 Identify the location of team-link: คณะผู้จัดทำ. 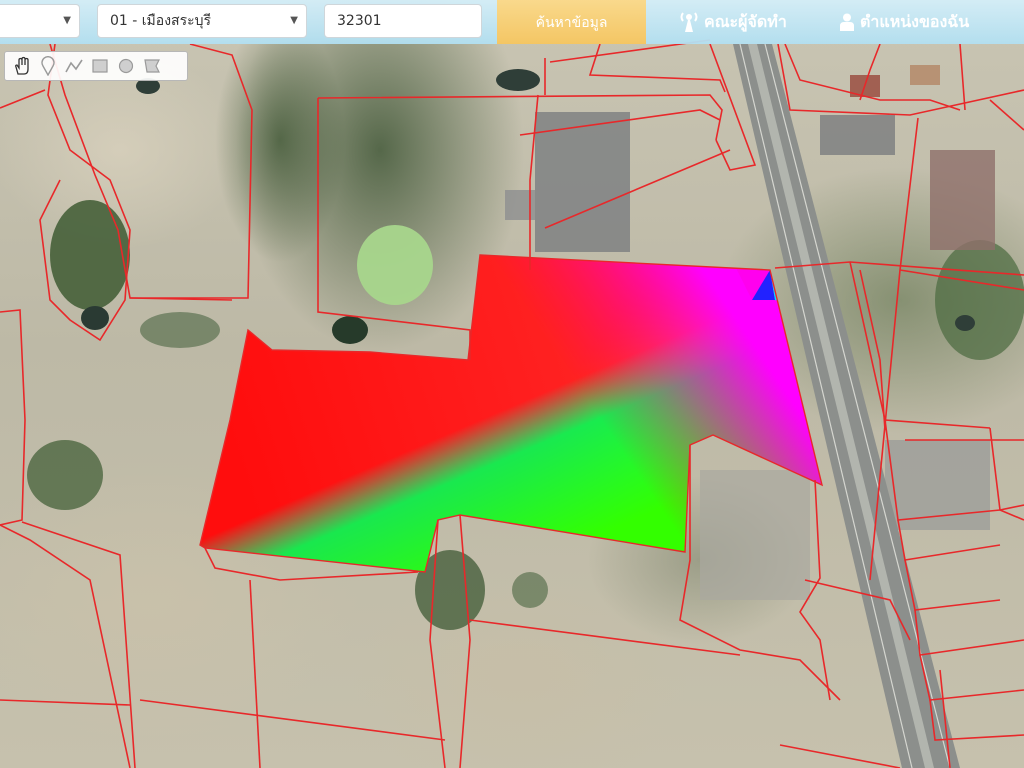
(733, 22).